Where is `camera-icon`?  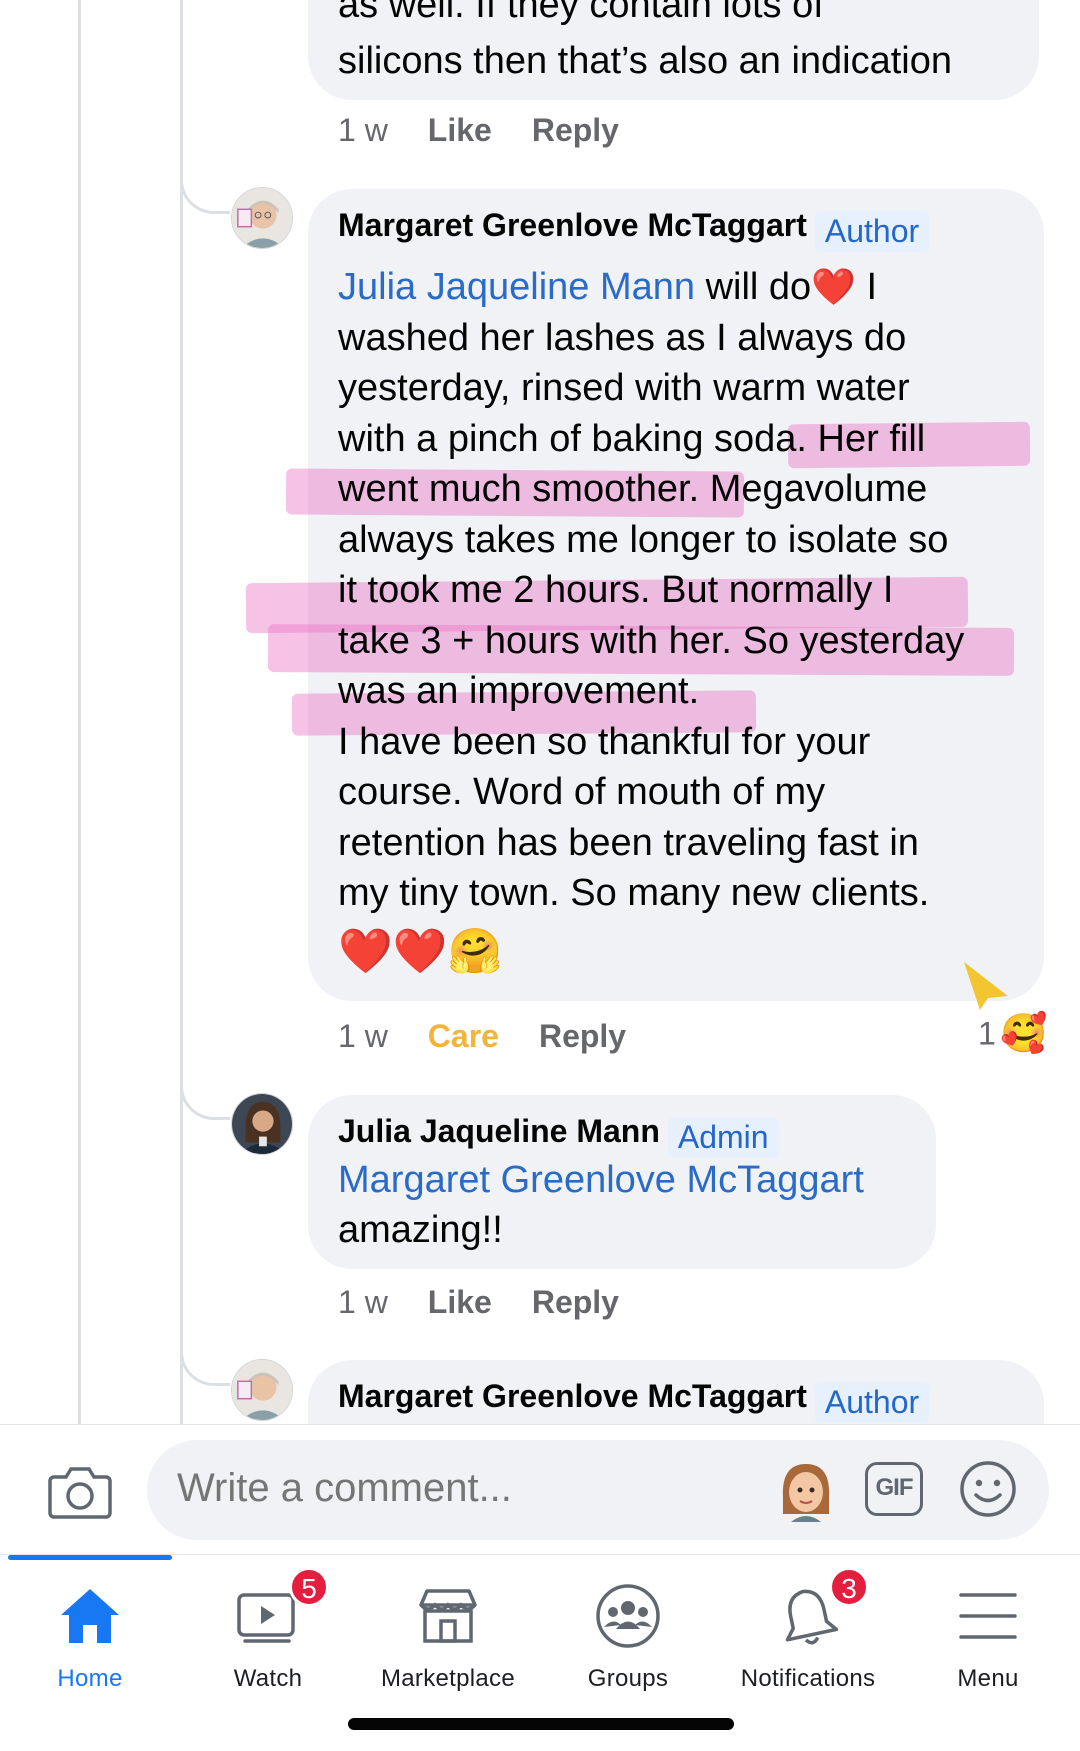
camera-icon is located at coordinates (80, 1491).